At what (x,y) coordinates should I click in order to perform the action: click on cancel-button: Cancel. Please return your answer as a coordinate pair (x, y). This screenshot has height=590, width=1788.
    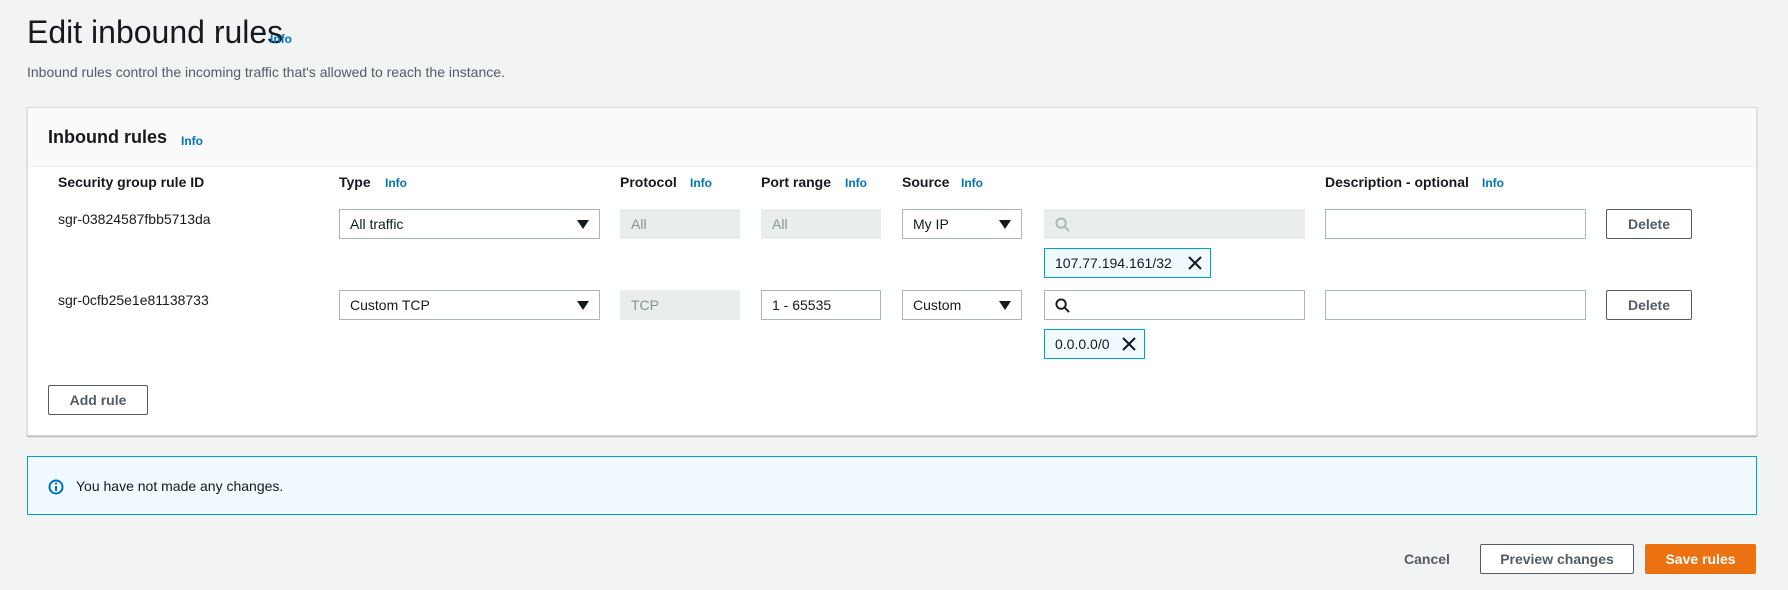
    Looking at the image, I should click on (1427, 559).